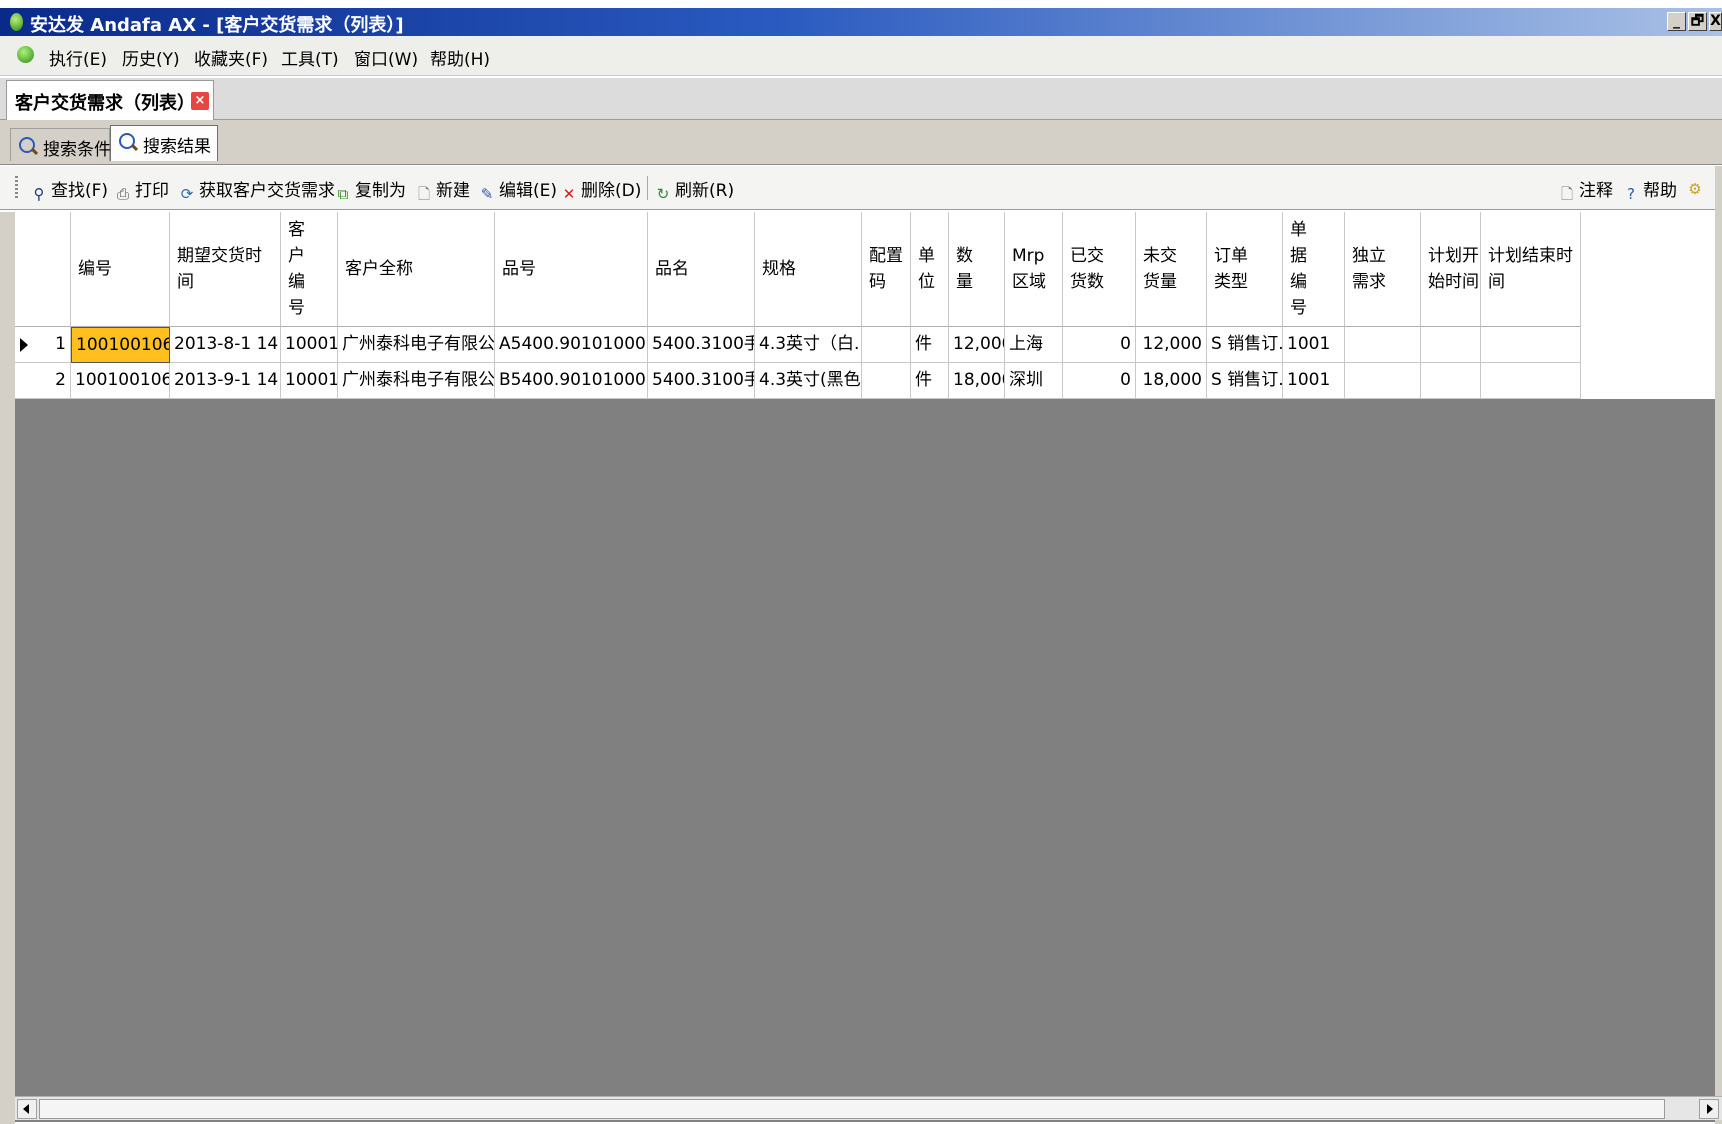 The image size is (1722, 1124). Describe the element at coordinates (569, 194) in the screenshot. I see `delete-x-icon: ✕` at that location.